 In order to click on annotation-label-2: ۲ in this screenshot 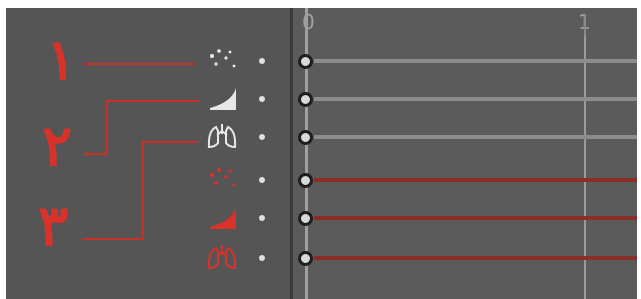, I will do `click(57, 146)`.